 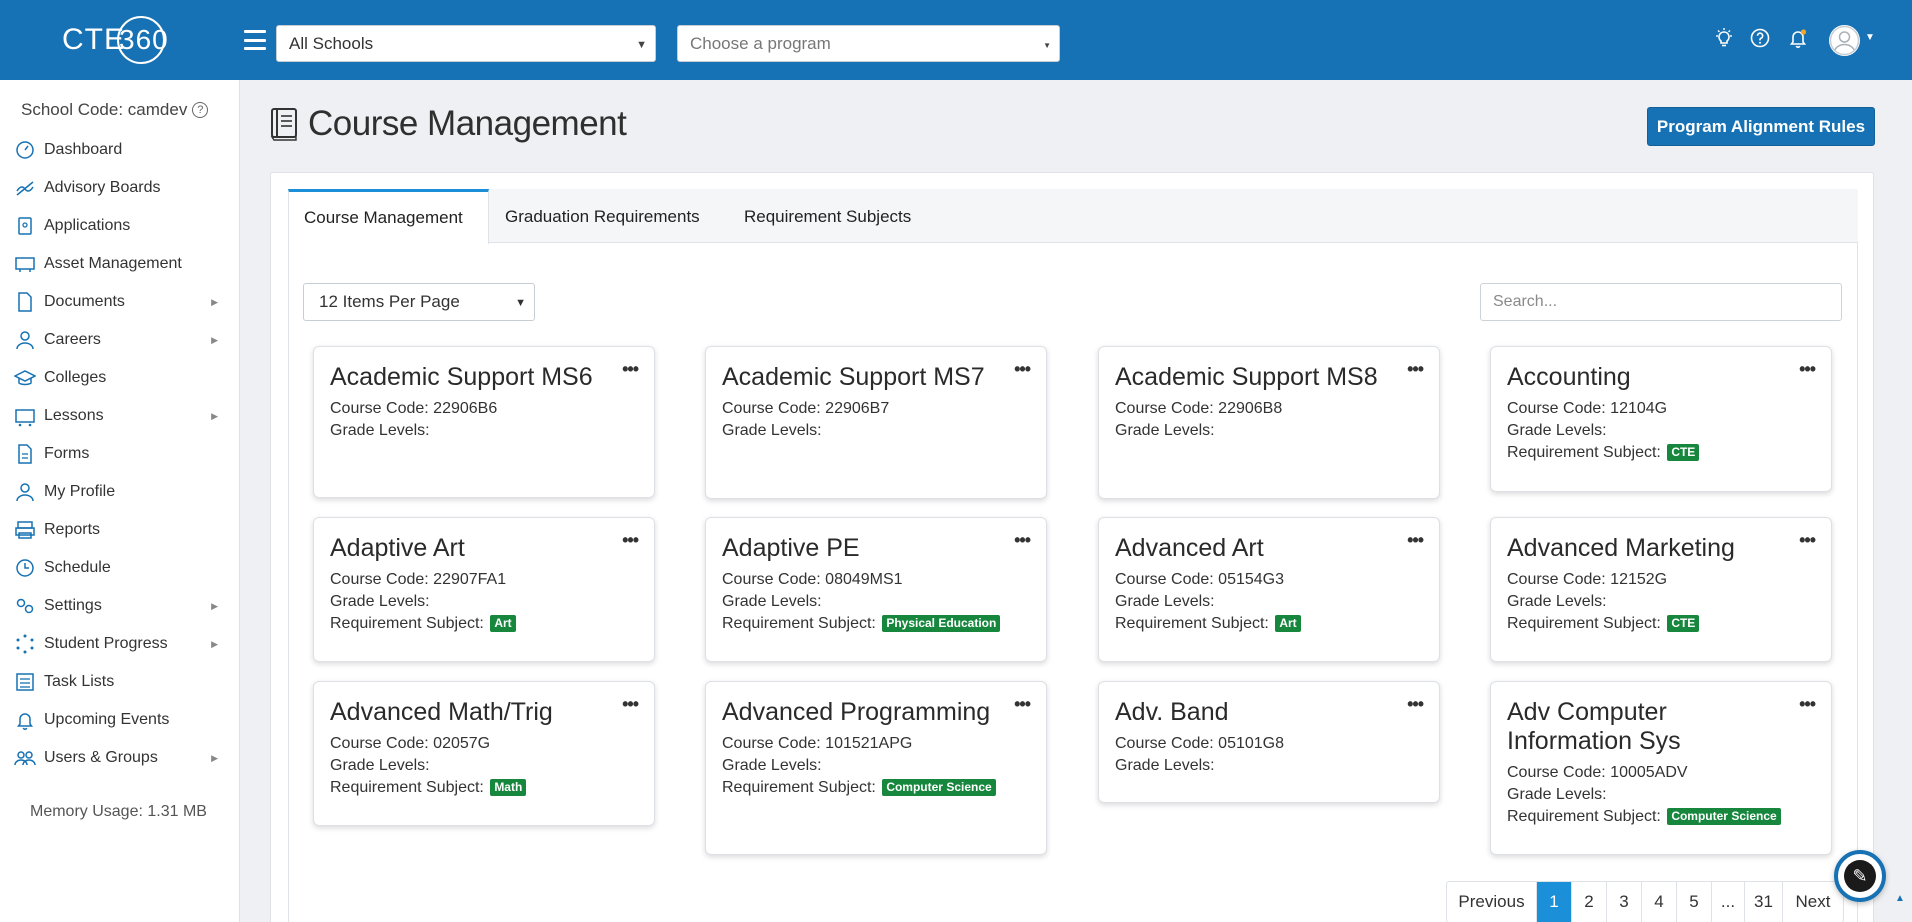 I want to click on sidebar-item-colleges: Colleges, so click(x=120, y=378).